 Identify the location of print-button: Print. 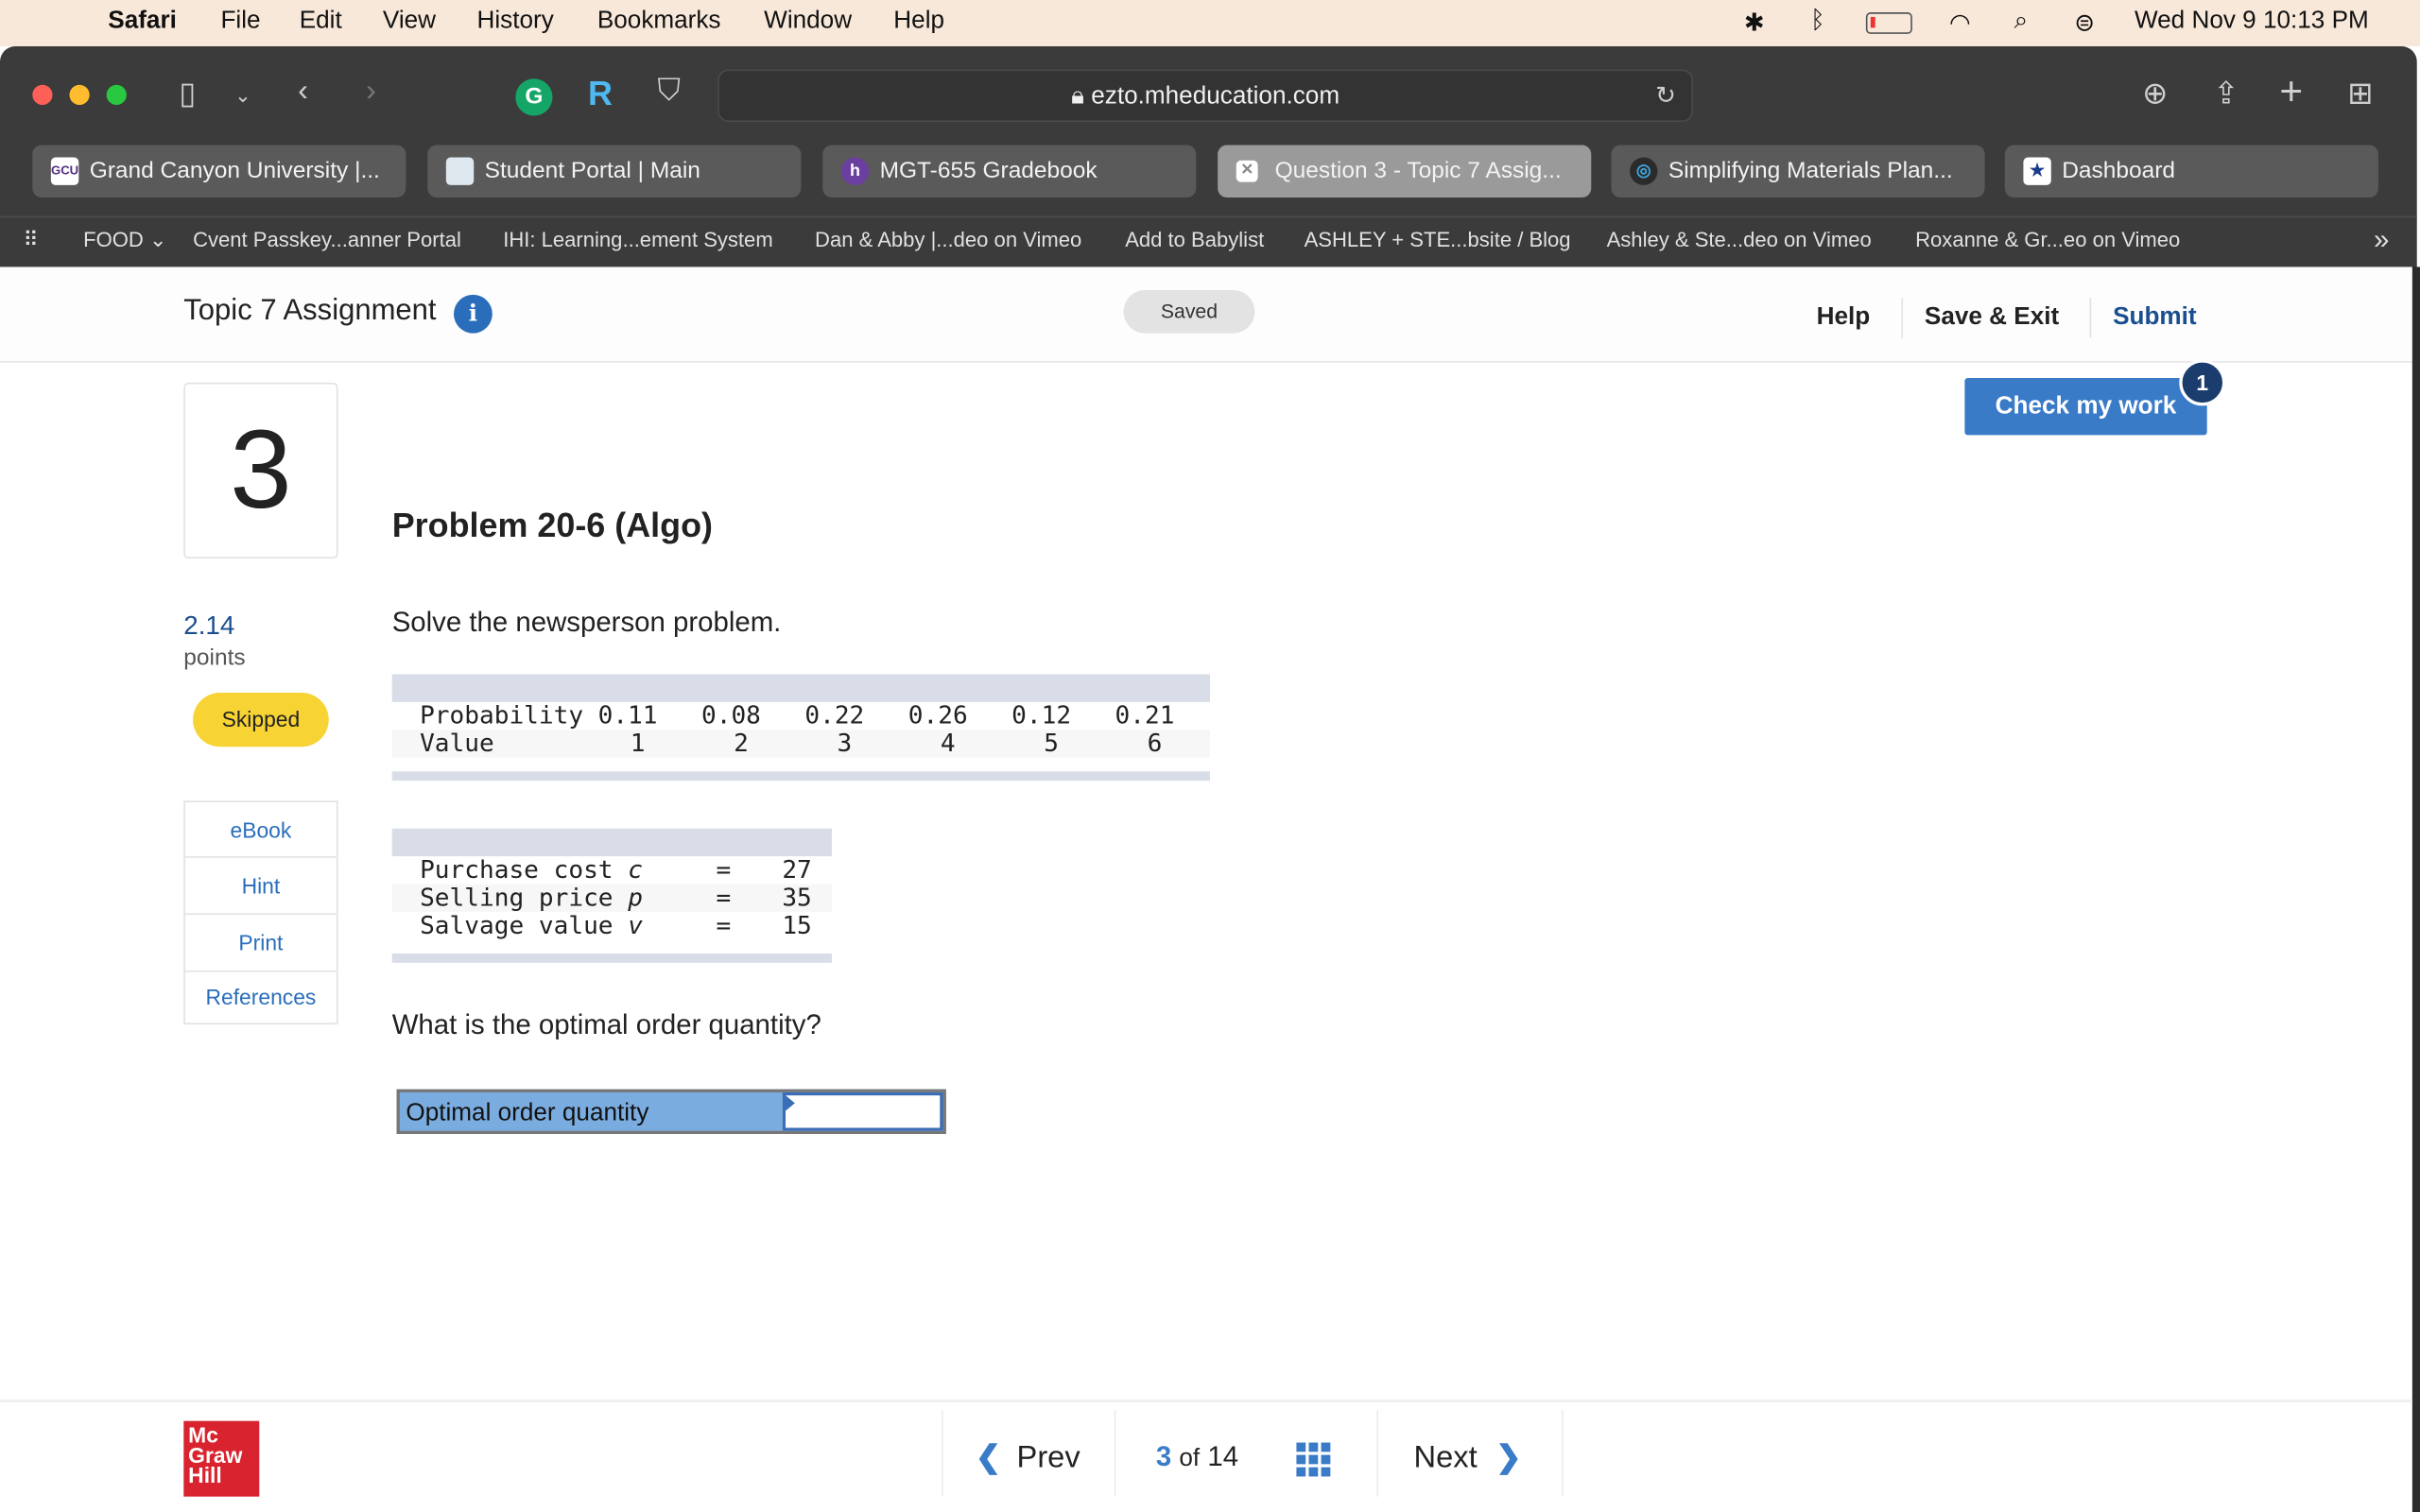
(261, 943).